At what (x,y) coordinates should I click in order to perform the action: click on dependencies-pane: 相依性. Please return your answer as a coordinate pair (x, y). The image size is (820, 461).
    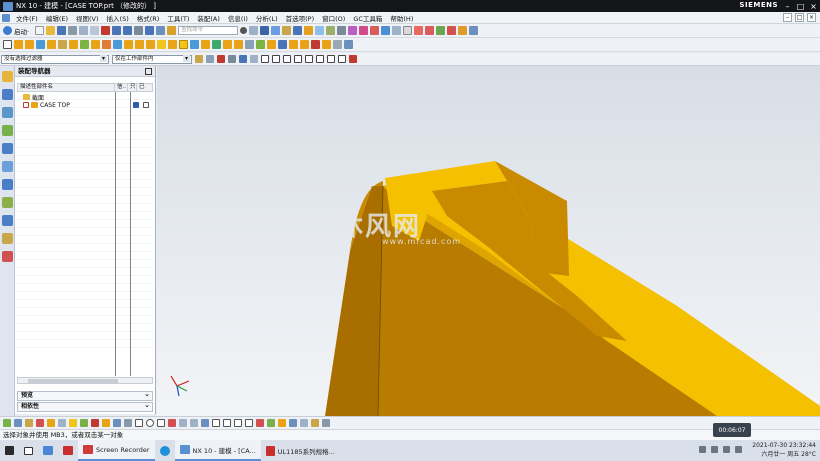
    Looking at the image, I should click on (85, 406).